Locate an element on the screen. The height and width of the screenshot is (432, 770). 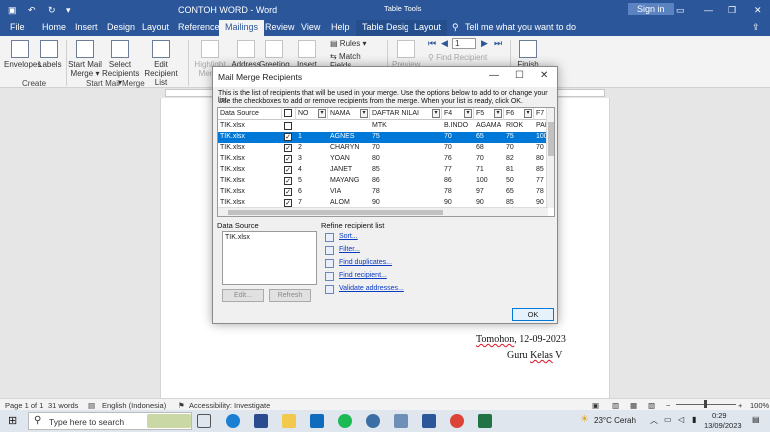
tab-layout: Layout is located at coordinates (155, 27).